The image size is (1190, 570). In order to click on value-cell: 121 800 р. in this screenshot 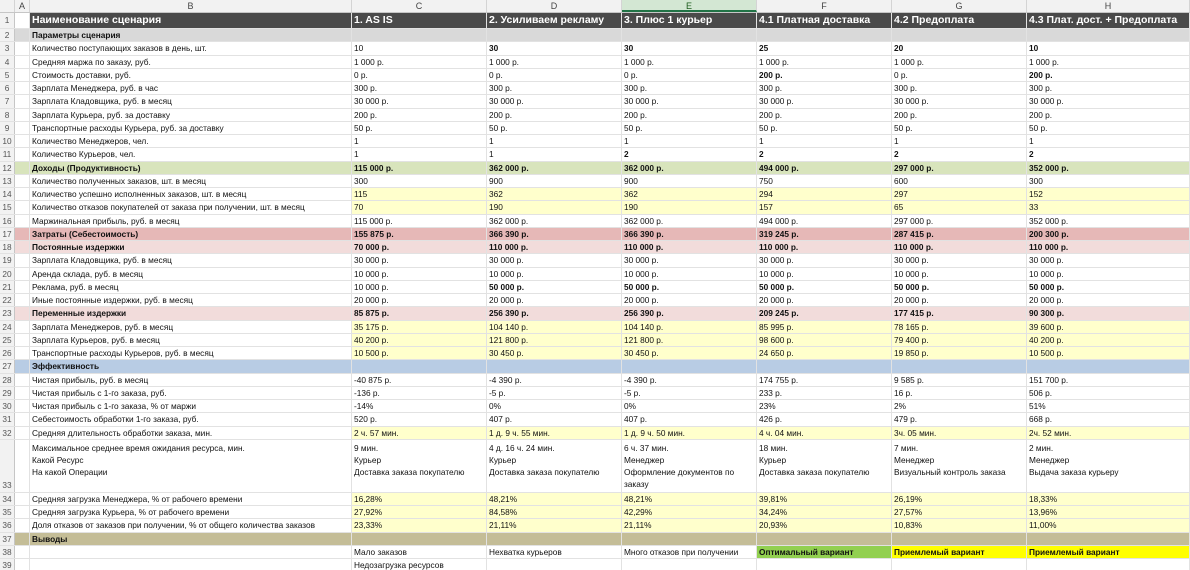, I will do `click(554, 339)`.